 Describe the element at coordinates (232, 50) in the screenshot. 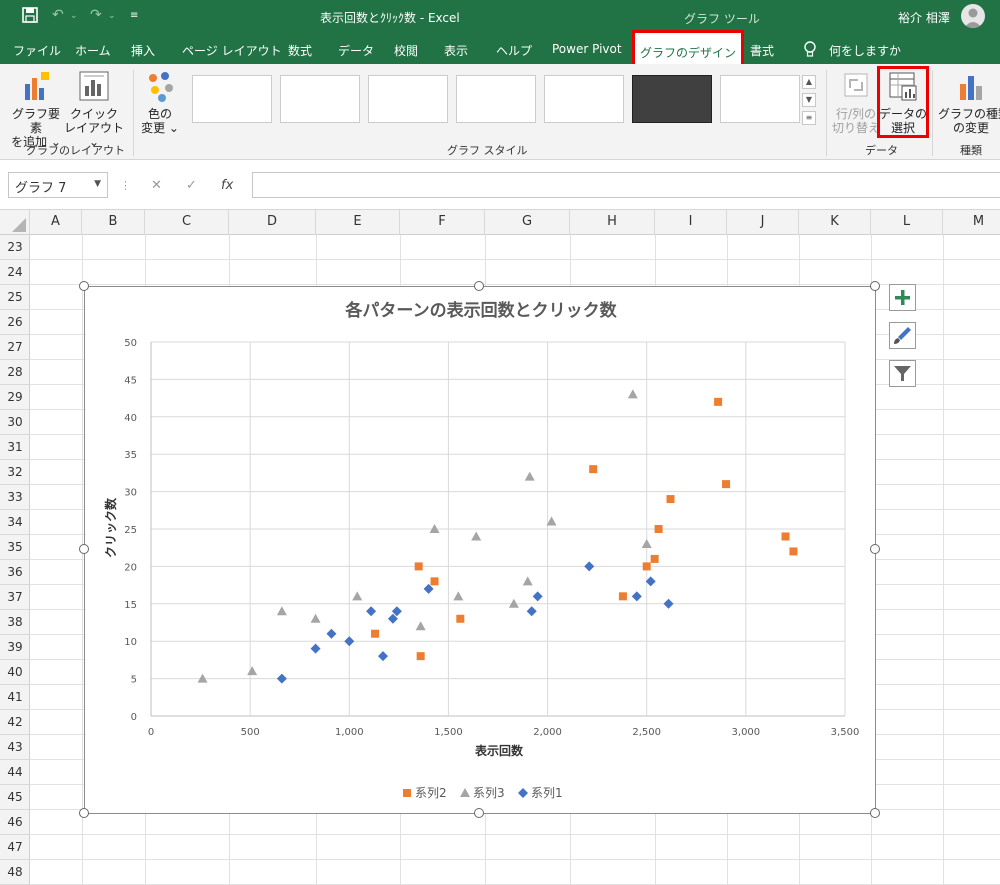

I see `tab-page-layout: ページ レイアウト` at that location.